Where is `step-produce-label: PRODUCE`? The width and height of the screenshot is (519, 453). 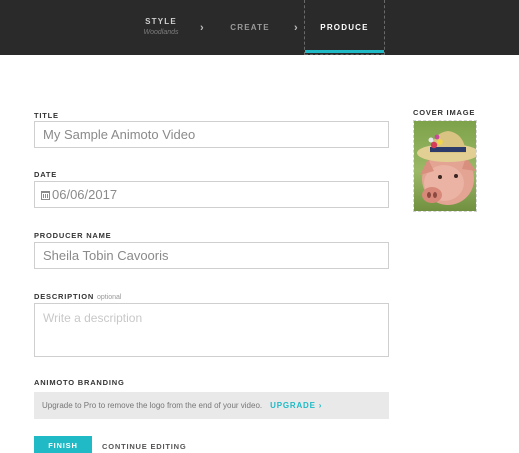 step-produce-label: PRODUCE is located at coordinates (344, 27).